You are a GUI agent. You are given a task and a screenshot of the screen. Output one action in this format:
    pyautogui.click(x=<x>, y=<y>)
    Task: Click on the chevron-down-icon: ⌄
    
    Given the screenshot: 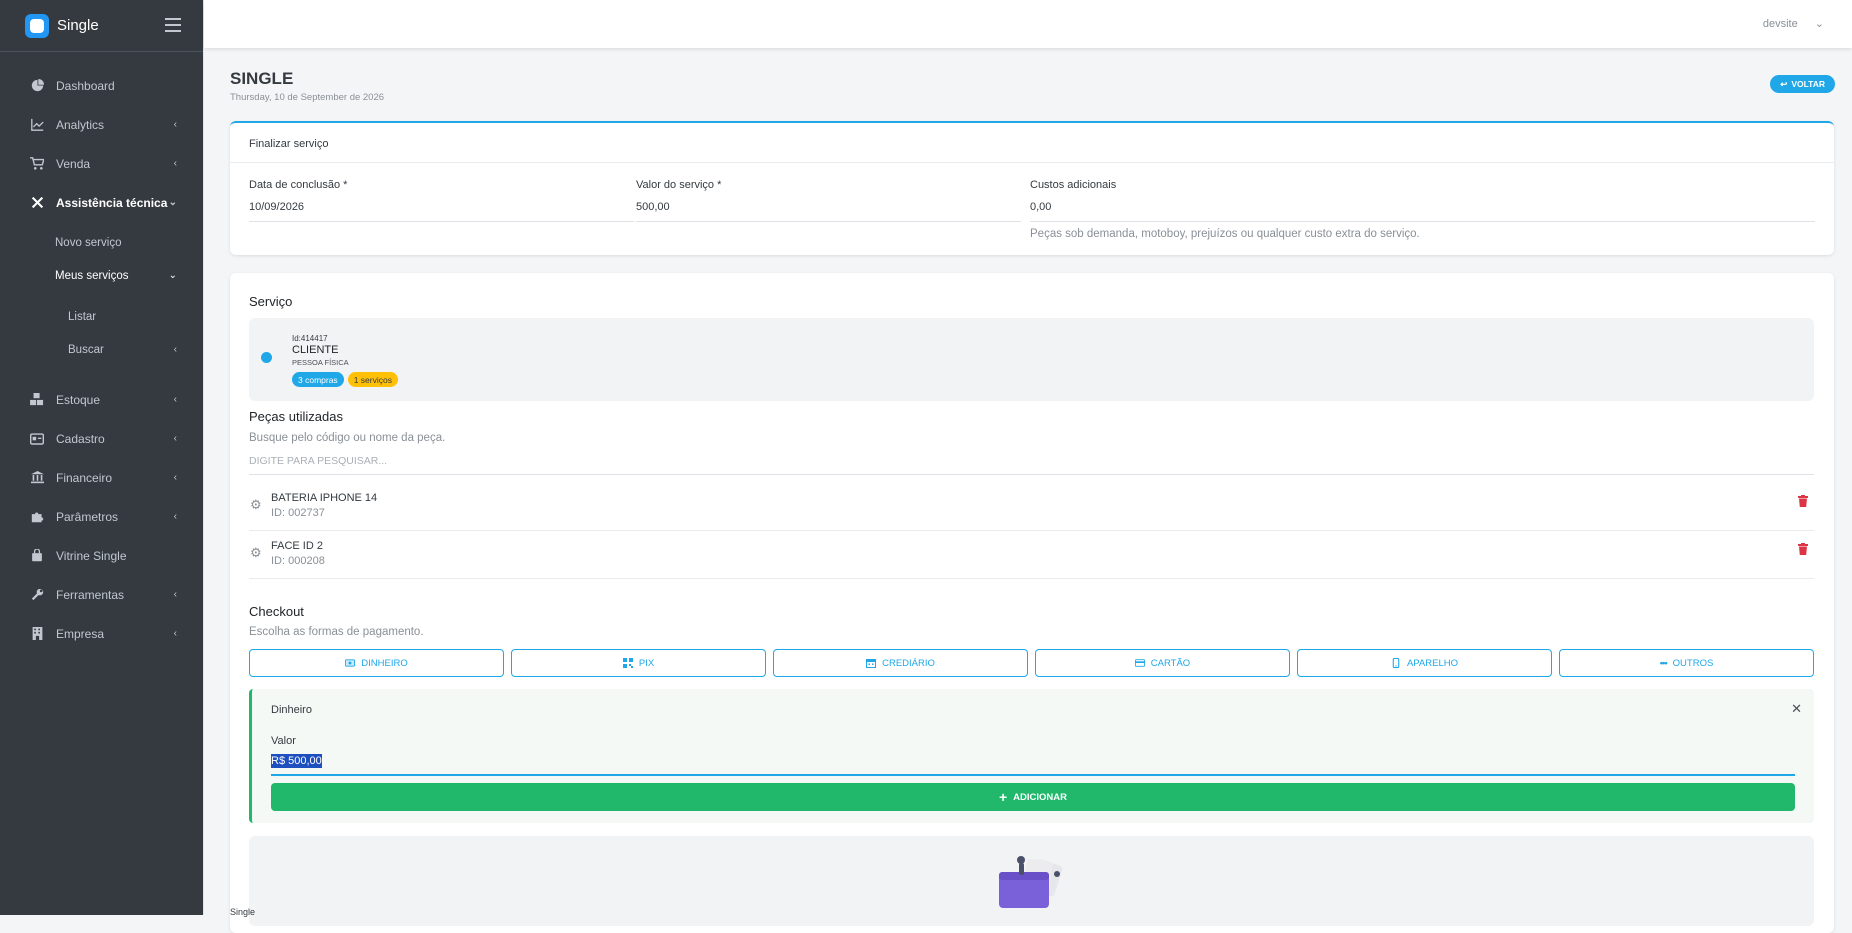 What is the action you would take?
    pyautogui.click(x=172, y=202)
    